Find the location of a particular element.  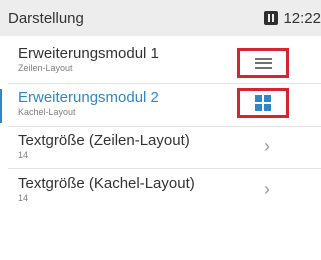

tiles-layout-icon is located at coordinates (263, 103).